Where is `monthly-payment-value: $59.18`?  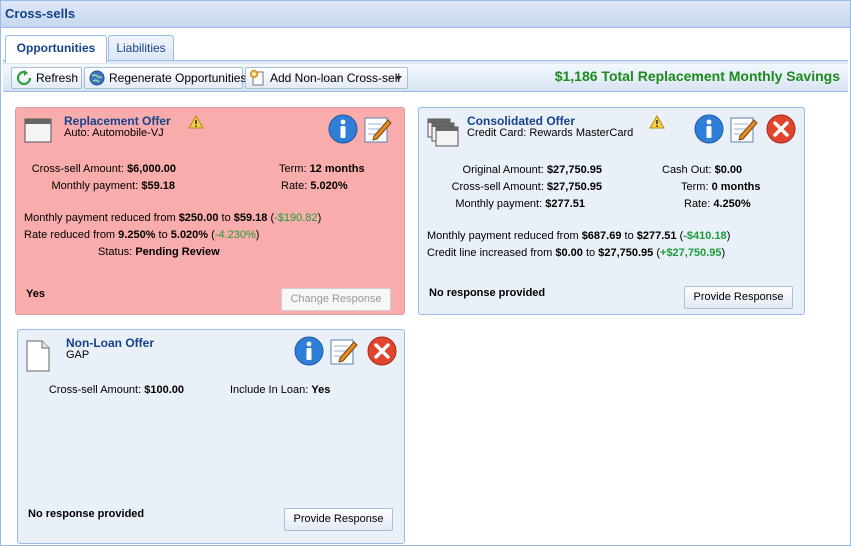
monthly-payment-value: $59.18 is located at coordinates (158, 186).